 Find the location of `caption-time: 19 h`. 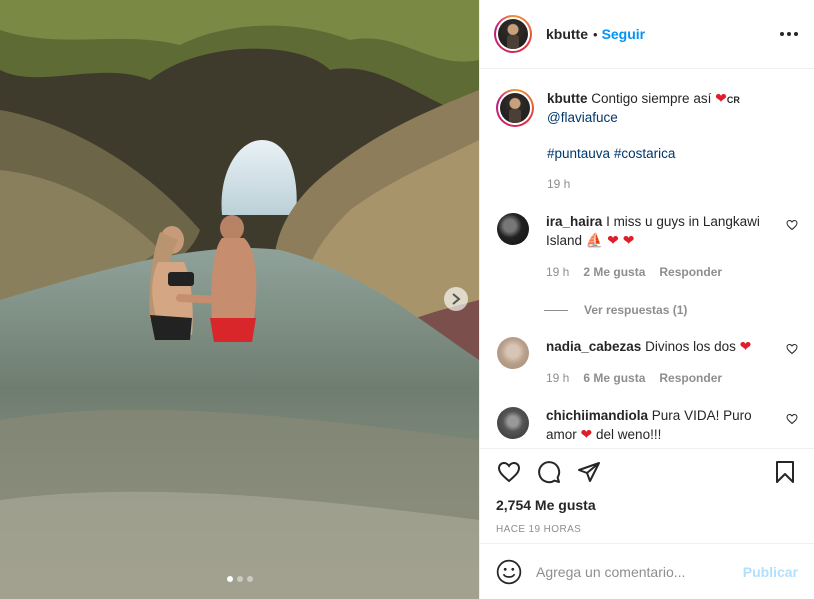

caption-time: 19 h is located at coordinates (559, 184).